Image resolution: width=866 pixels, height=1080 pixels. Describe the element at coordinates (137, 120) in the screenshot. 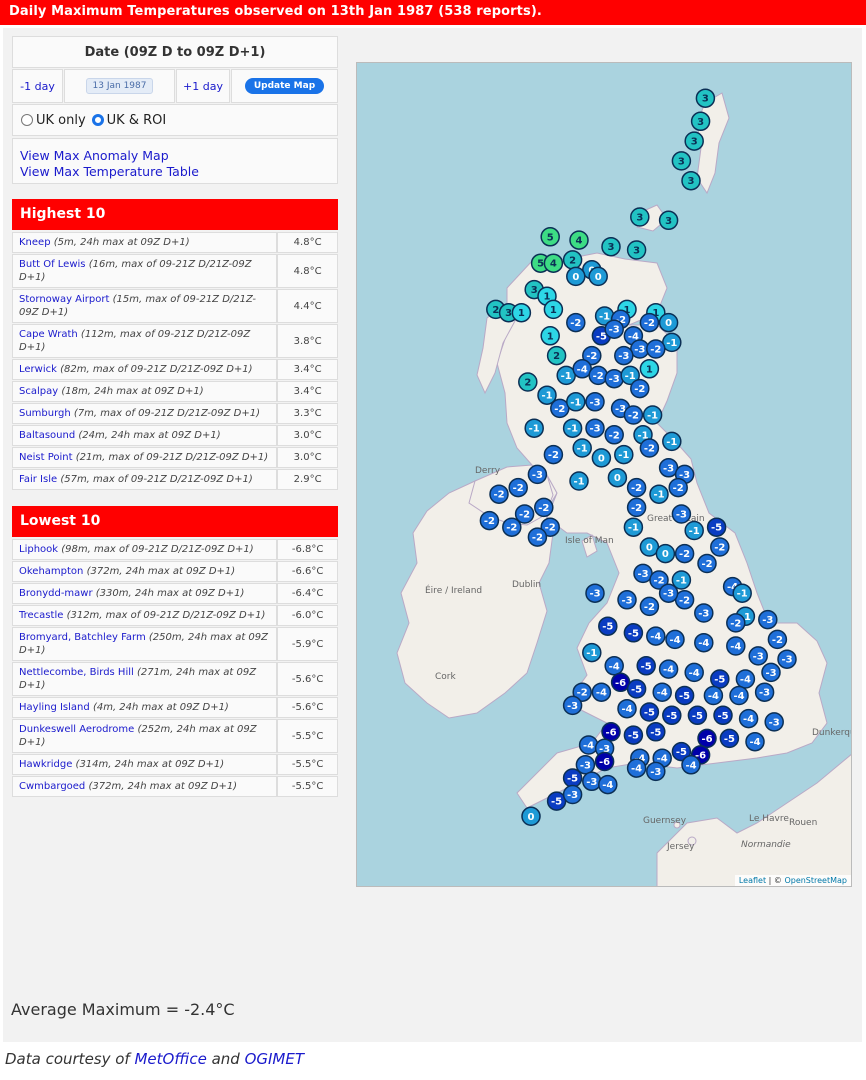

I see `uk-roi-label: UK & ROI` at that location.